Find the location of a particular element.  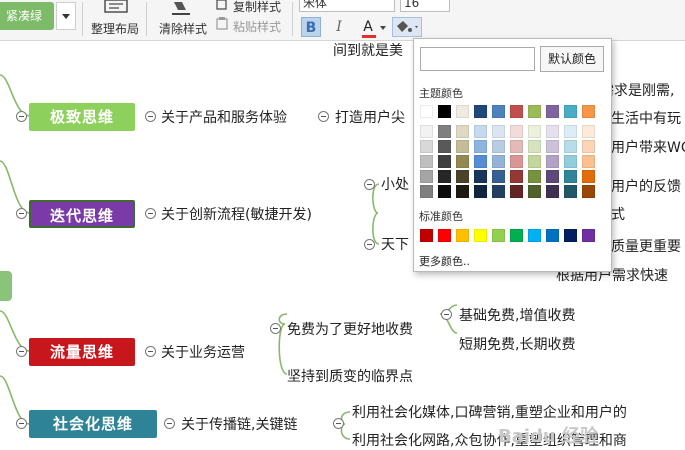

node-liuliang-child: 关于业务运营 is located at coordinates (203, 352).